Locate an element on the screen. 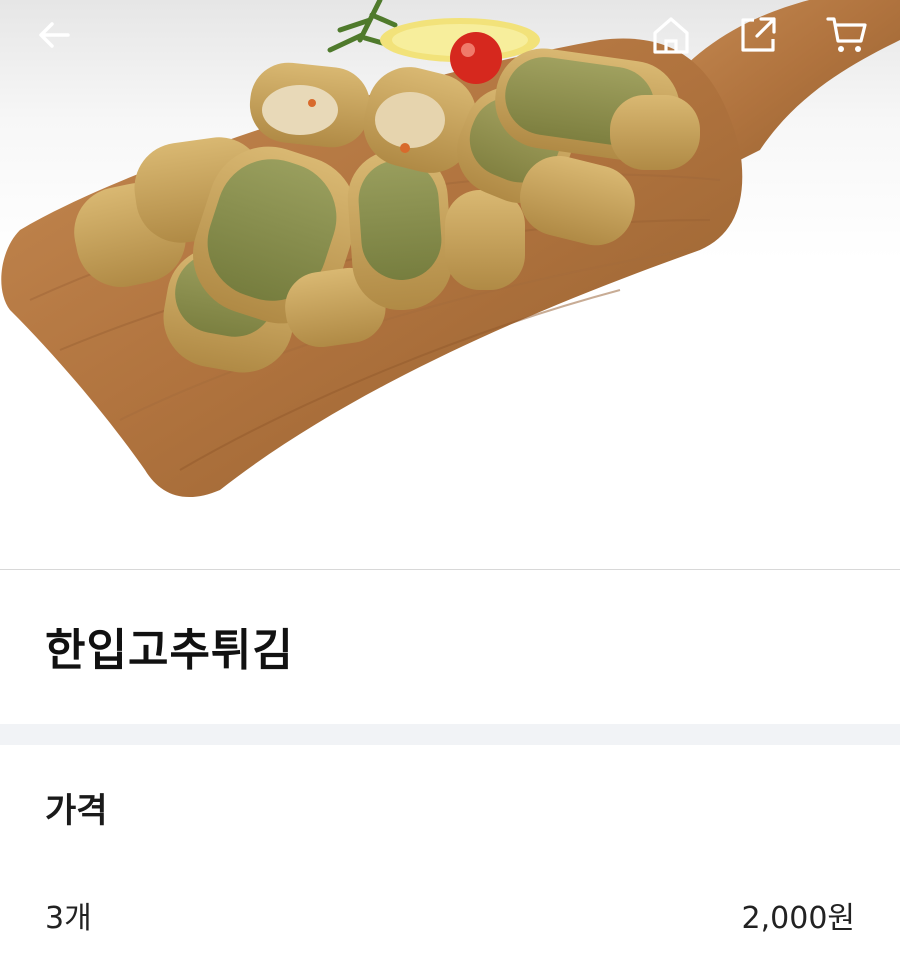  arrow-left-icon is located at coordinates (54, 35).